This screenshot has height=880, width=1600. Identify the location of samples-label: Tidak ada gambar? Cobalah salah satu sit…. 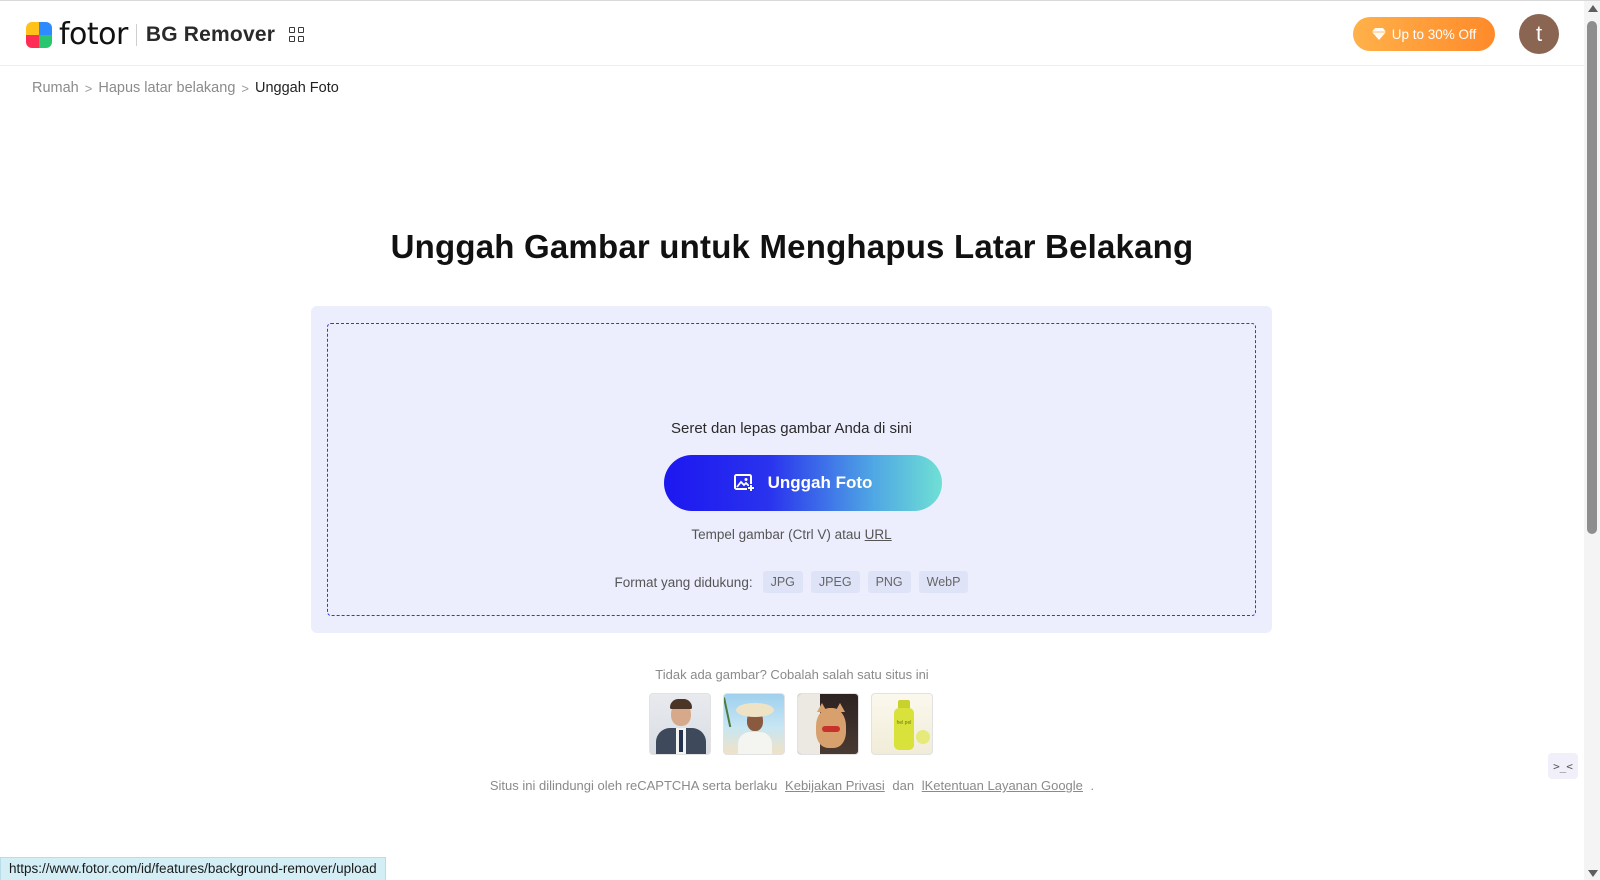
(792, 674).